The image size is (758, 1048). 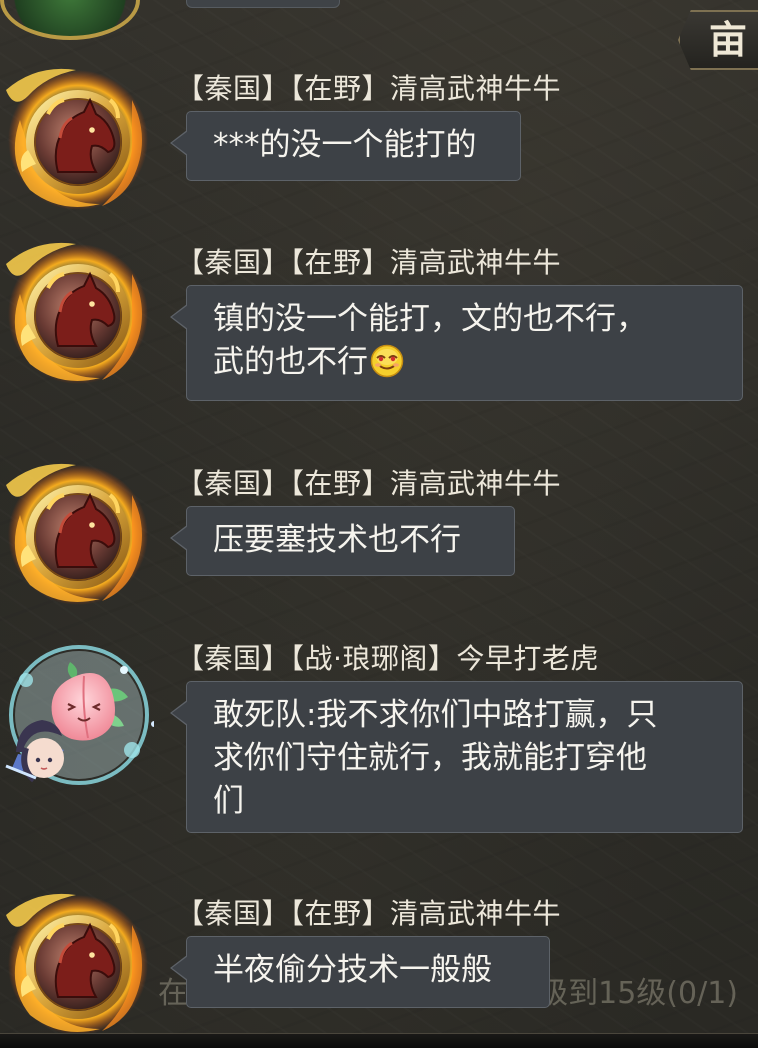 What do you see at coordinates (228, 801) in the screenshot?
I see `message-line: 们` at bounding box center [228, 801].